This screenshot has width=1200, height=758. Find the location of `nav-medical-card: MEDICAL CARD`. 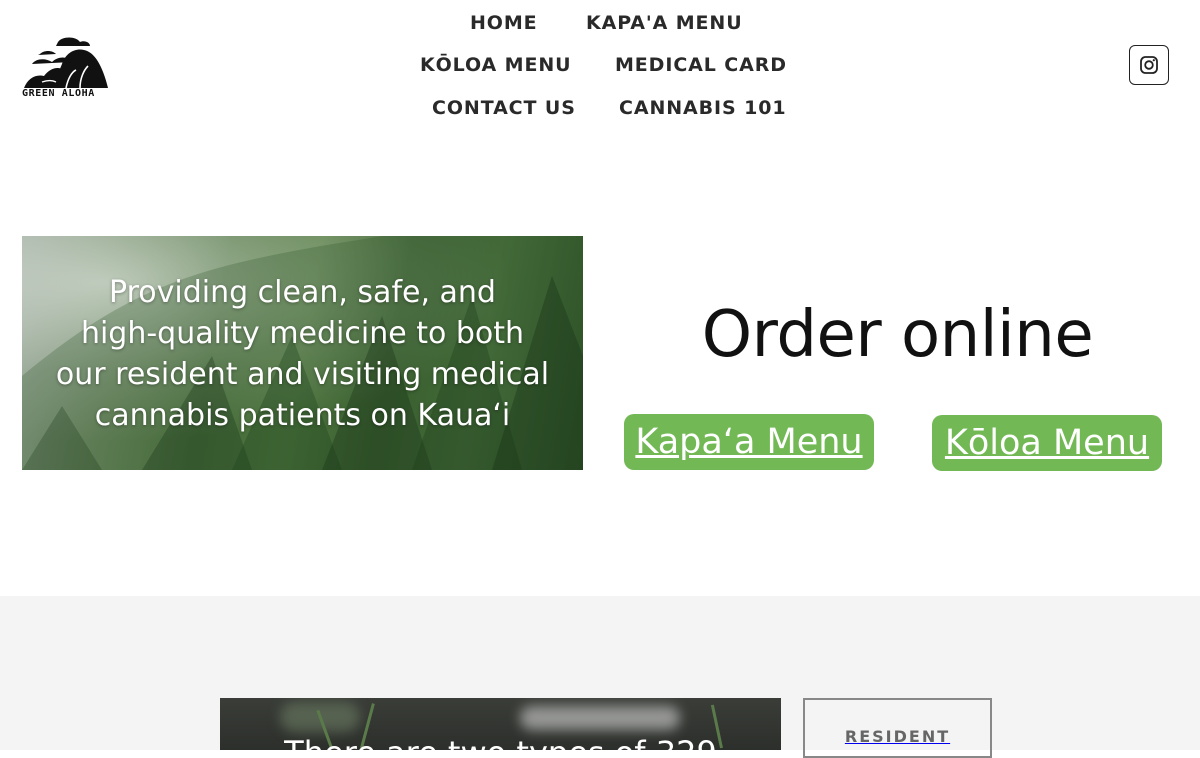

nav-medical-card: MEDICAL CARD is located at coordinates (701, 65).